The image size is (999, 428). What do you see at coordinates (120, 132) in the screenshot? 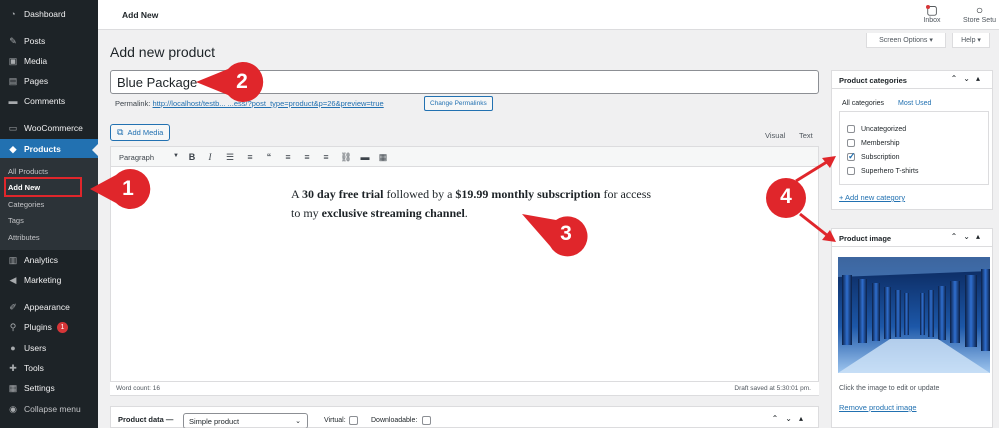
I see `media-icon: ⧉` at bounding box center [120, 132].